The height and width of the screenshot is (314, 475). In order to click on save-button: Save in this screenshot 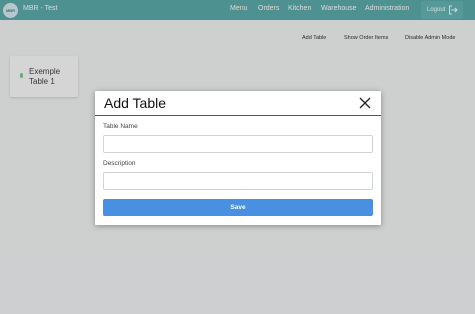, I will do `click(238, 207)`.